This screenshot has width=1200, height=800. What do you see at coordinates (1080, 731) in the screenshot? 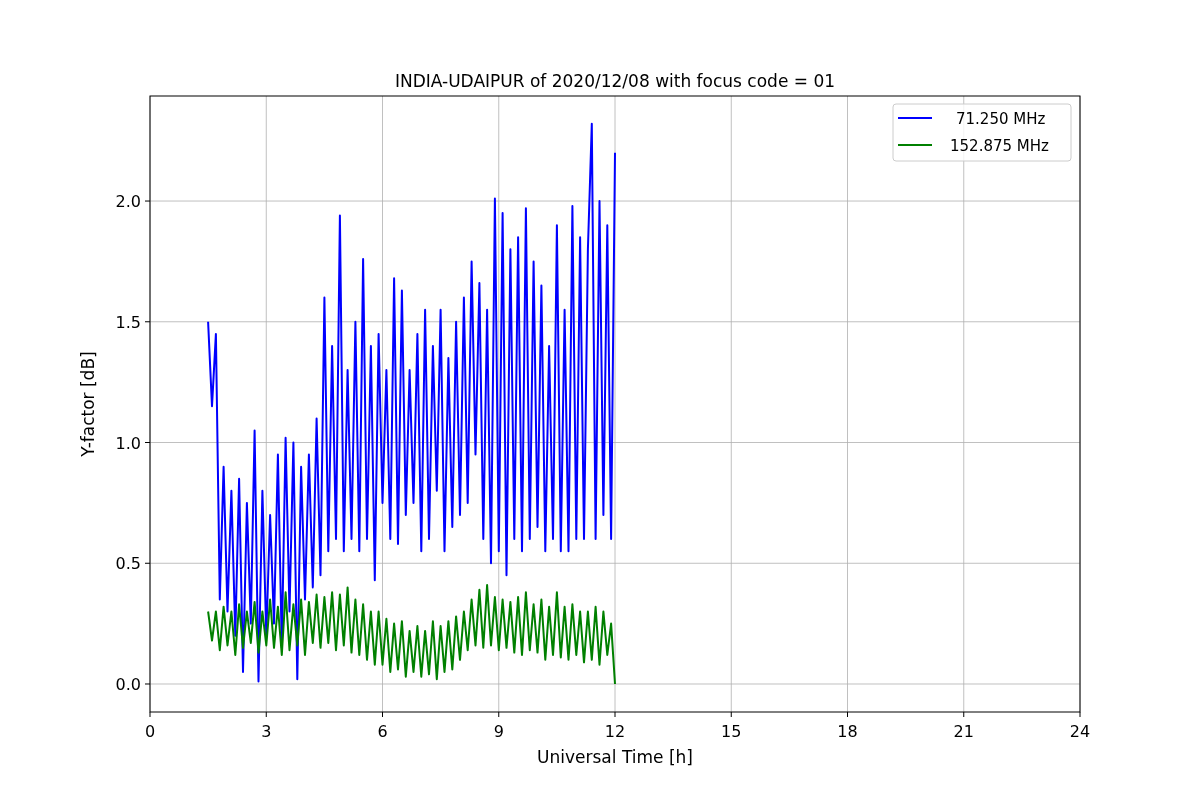
I see `tick-label: 24` at bounding box center [1080, 731].